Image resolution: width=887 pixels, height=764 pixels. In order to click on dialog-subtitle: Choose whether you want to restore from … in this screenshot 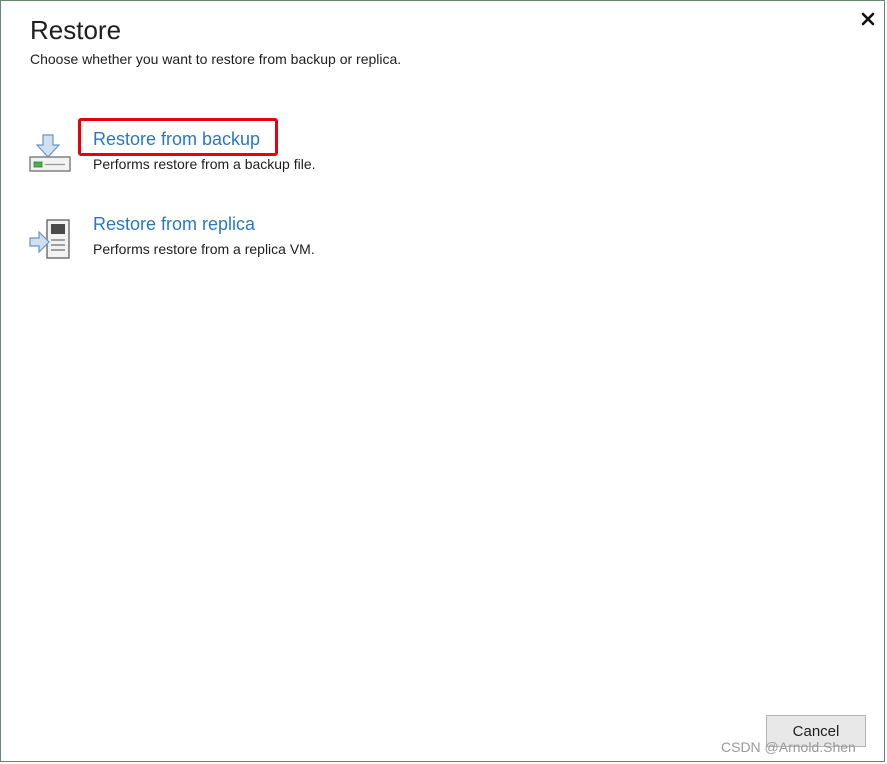, I will do `click(216, 59)`.